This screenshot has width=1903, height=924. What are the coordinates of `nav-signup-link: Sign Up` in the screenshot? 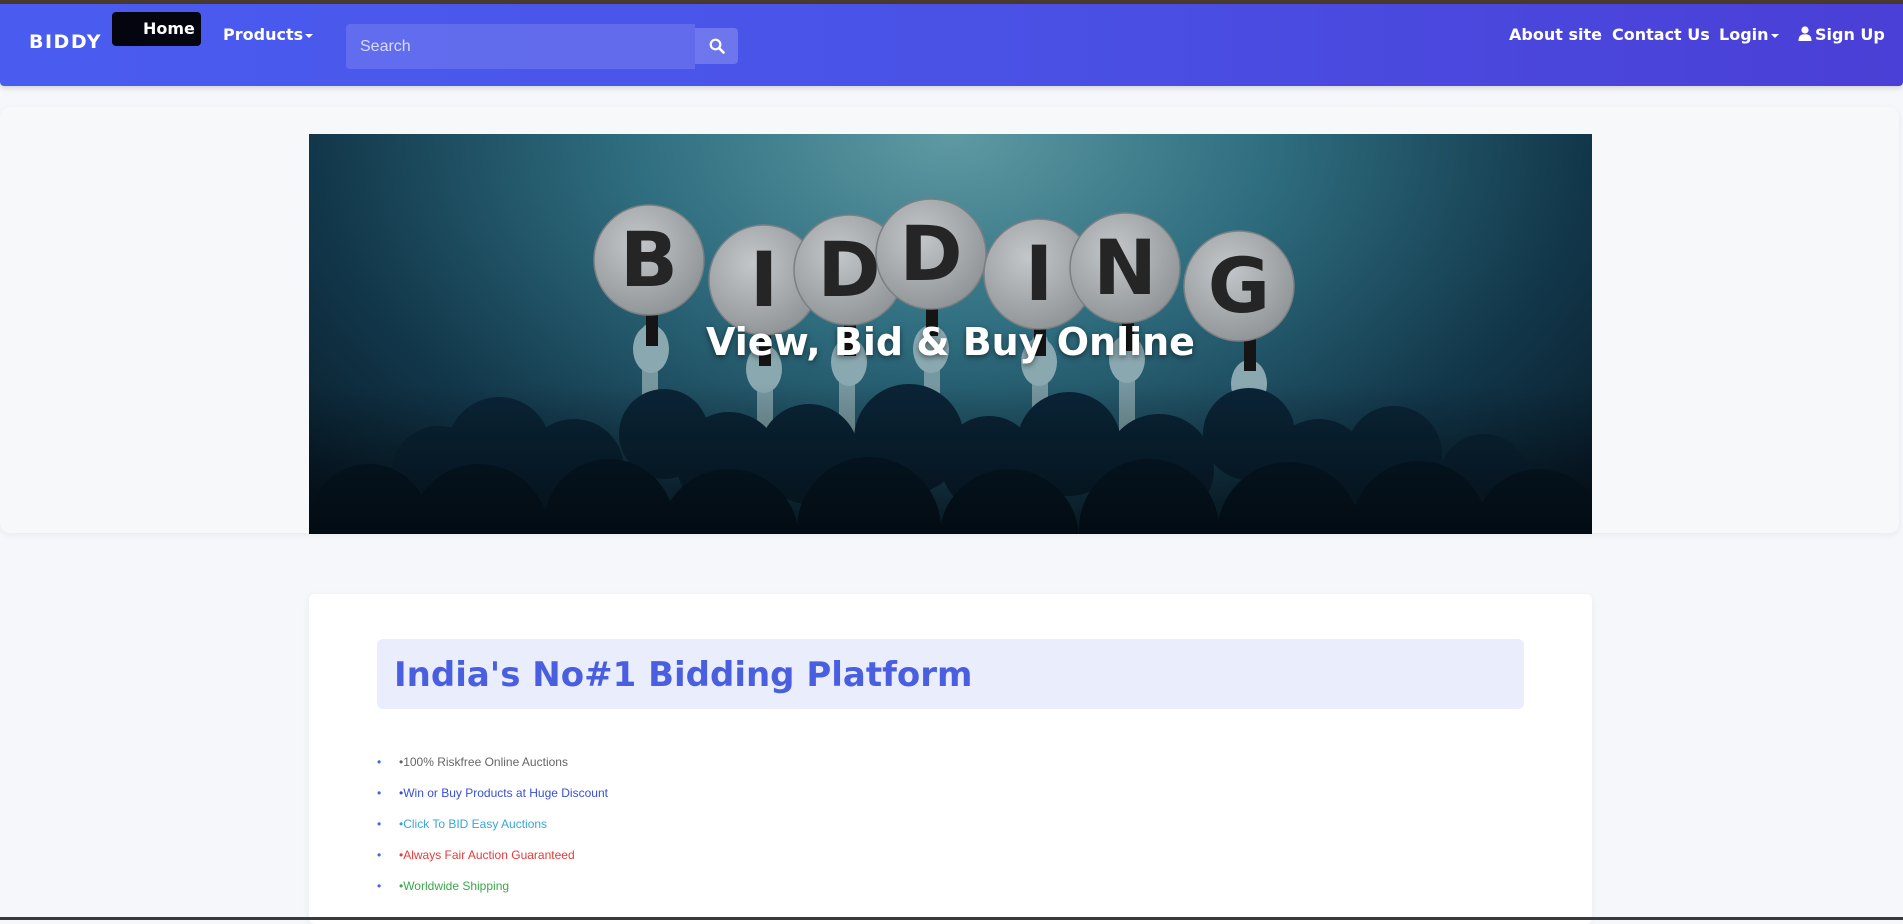 It's located at (1841, 35).